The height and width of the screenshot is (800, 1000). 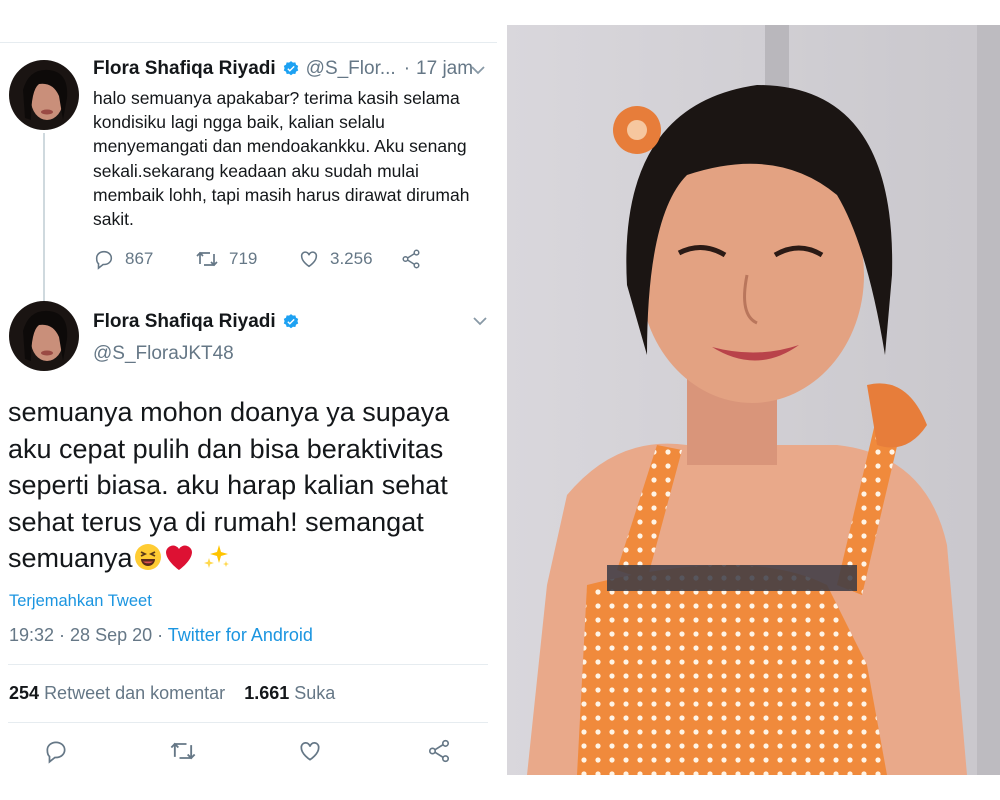 I want to click on top-divider, so click(x=248, y=42).